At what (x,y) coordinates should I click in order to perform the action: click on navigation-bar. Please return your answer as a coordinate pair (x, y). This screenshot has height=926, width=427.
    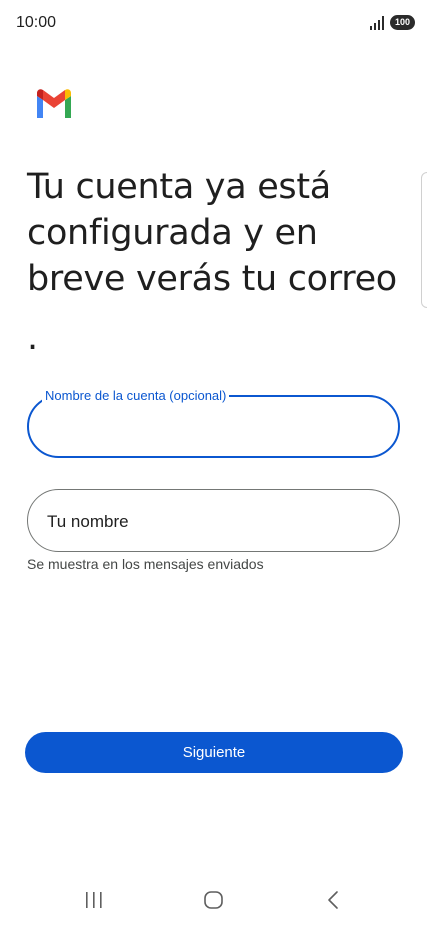
    Looking at the image, I should click on (213, 898).